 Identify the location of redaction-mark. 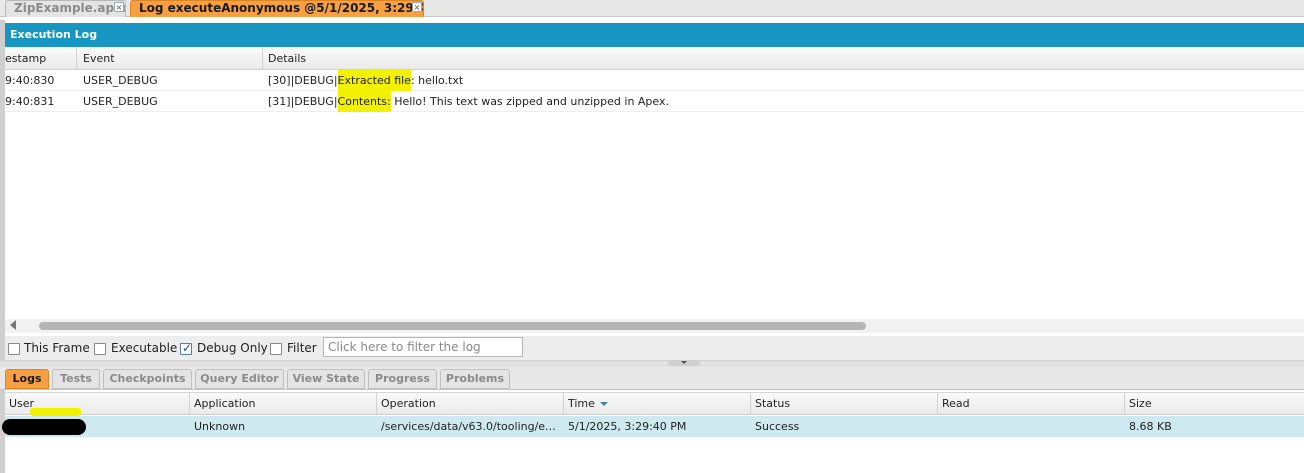
(44, 427).